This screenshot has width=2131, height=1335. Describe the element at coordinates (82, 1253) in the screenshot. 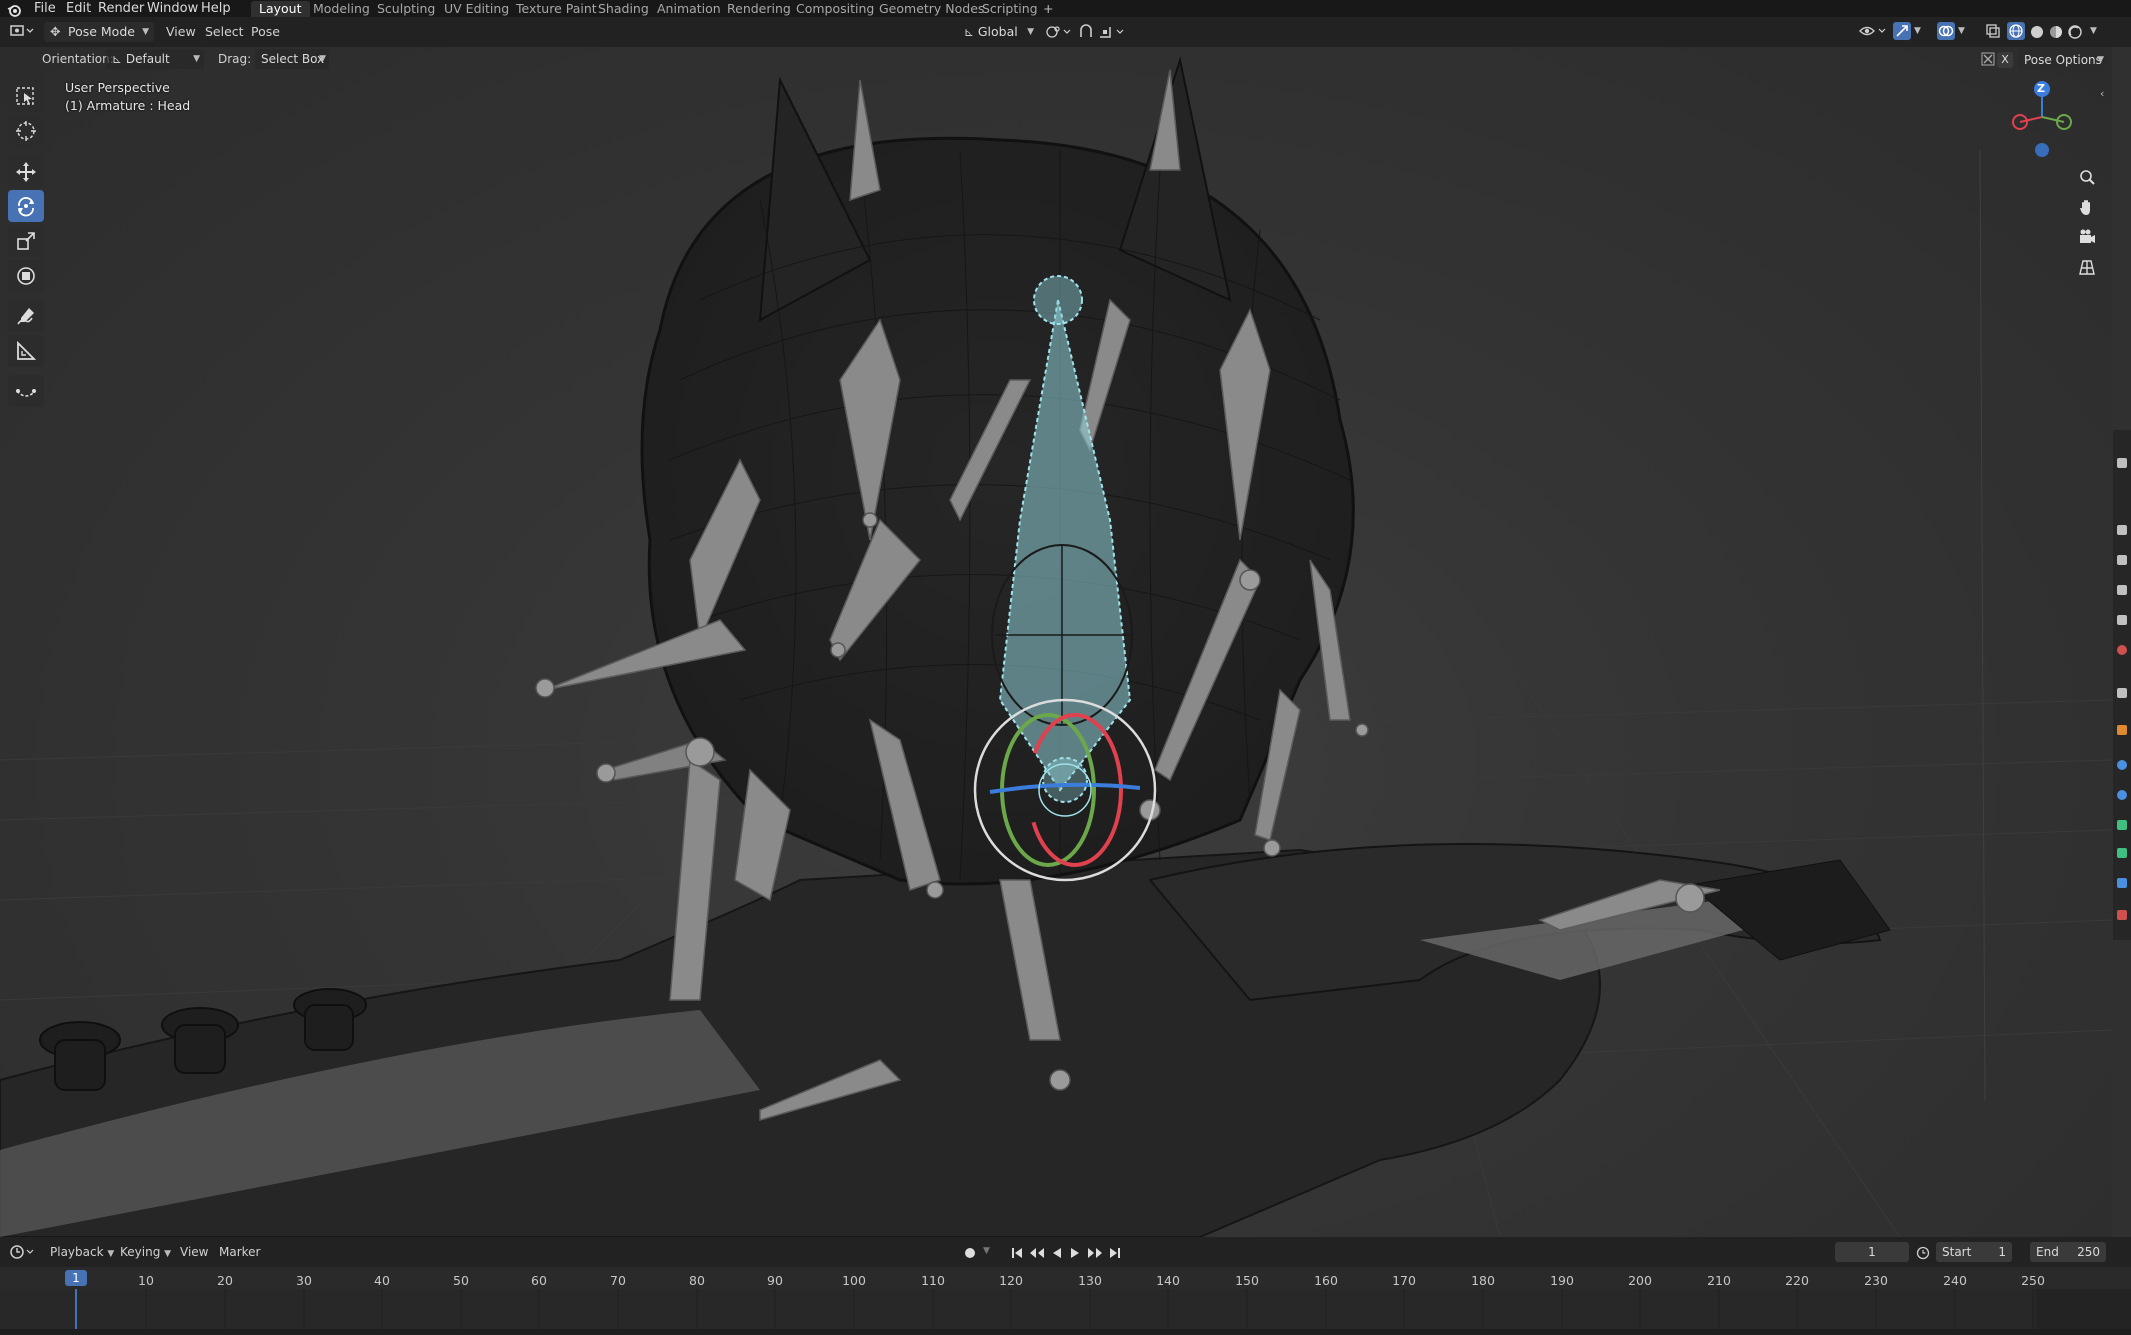

I see `menu-playback: Playback ▼` at that location.